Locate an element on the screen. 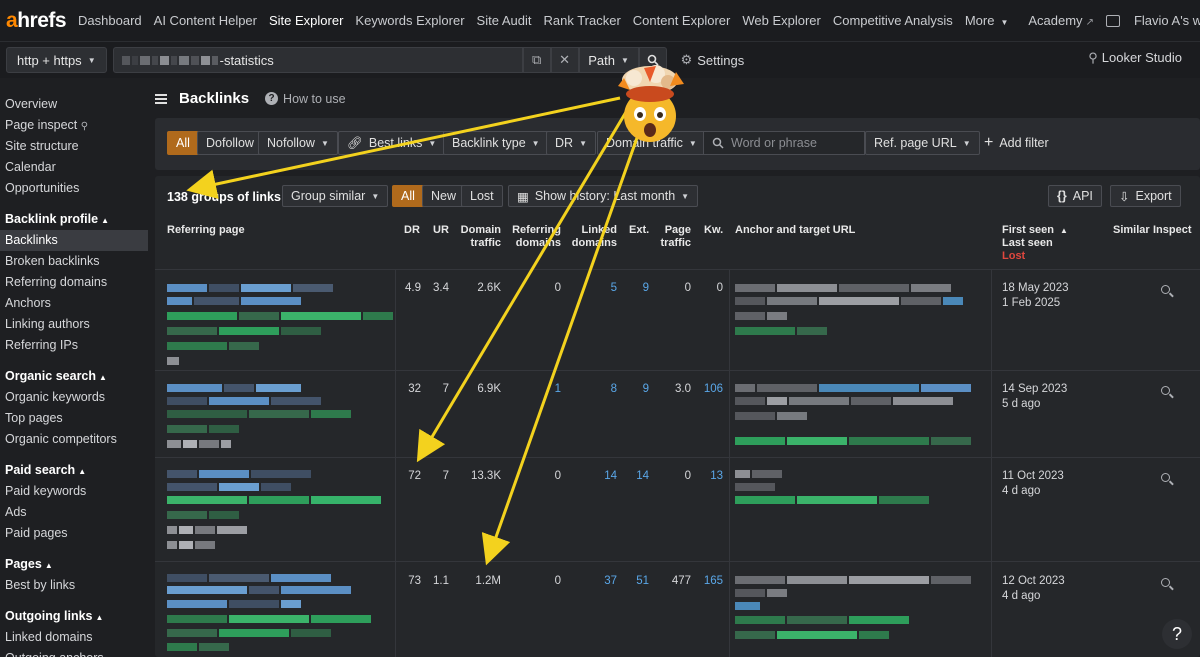 The width and height of the screenshot is (1200, 657). cell-referring-domains: 1 is located at coordinates (534, 389).